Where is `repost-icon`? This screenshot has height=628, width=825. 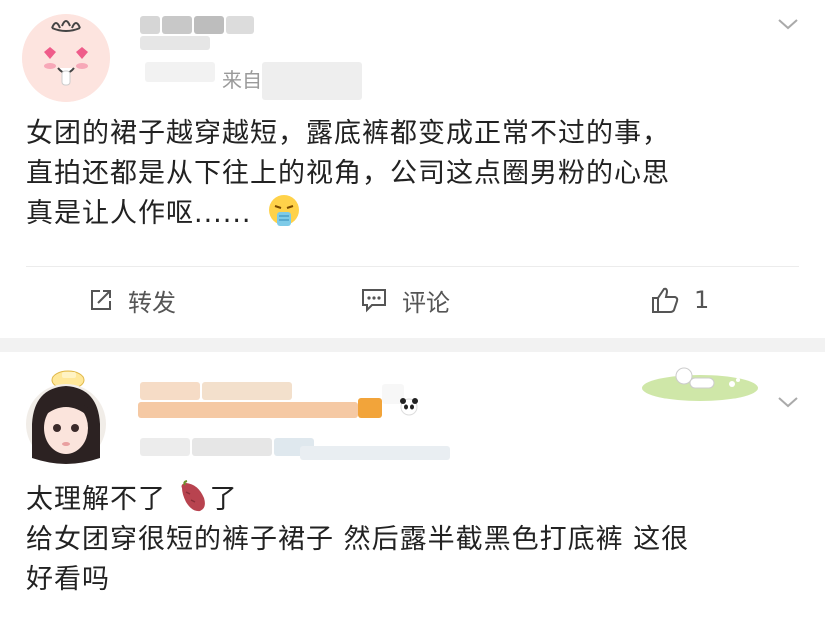
repost-icon is located at coordinates (101, 300).